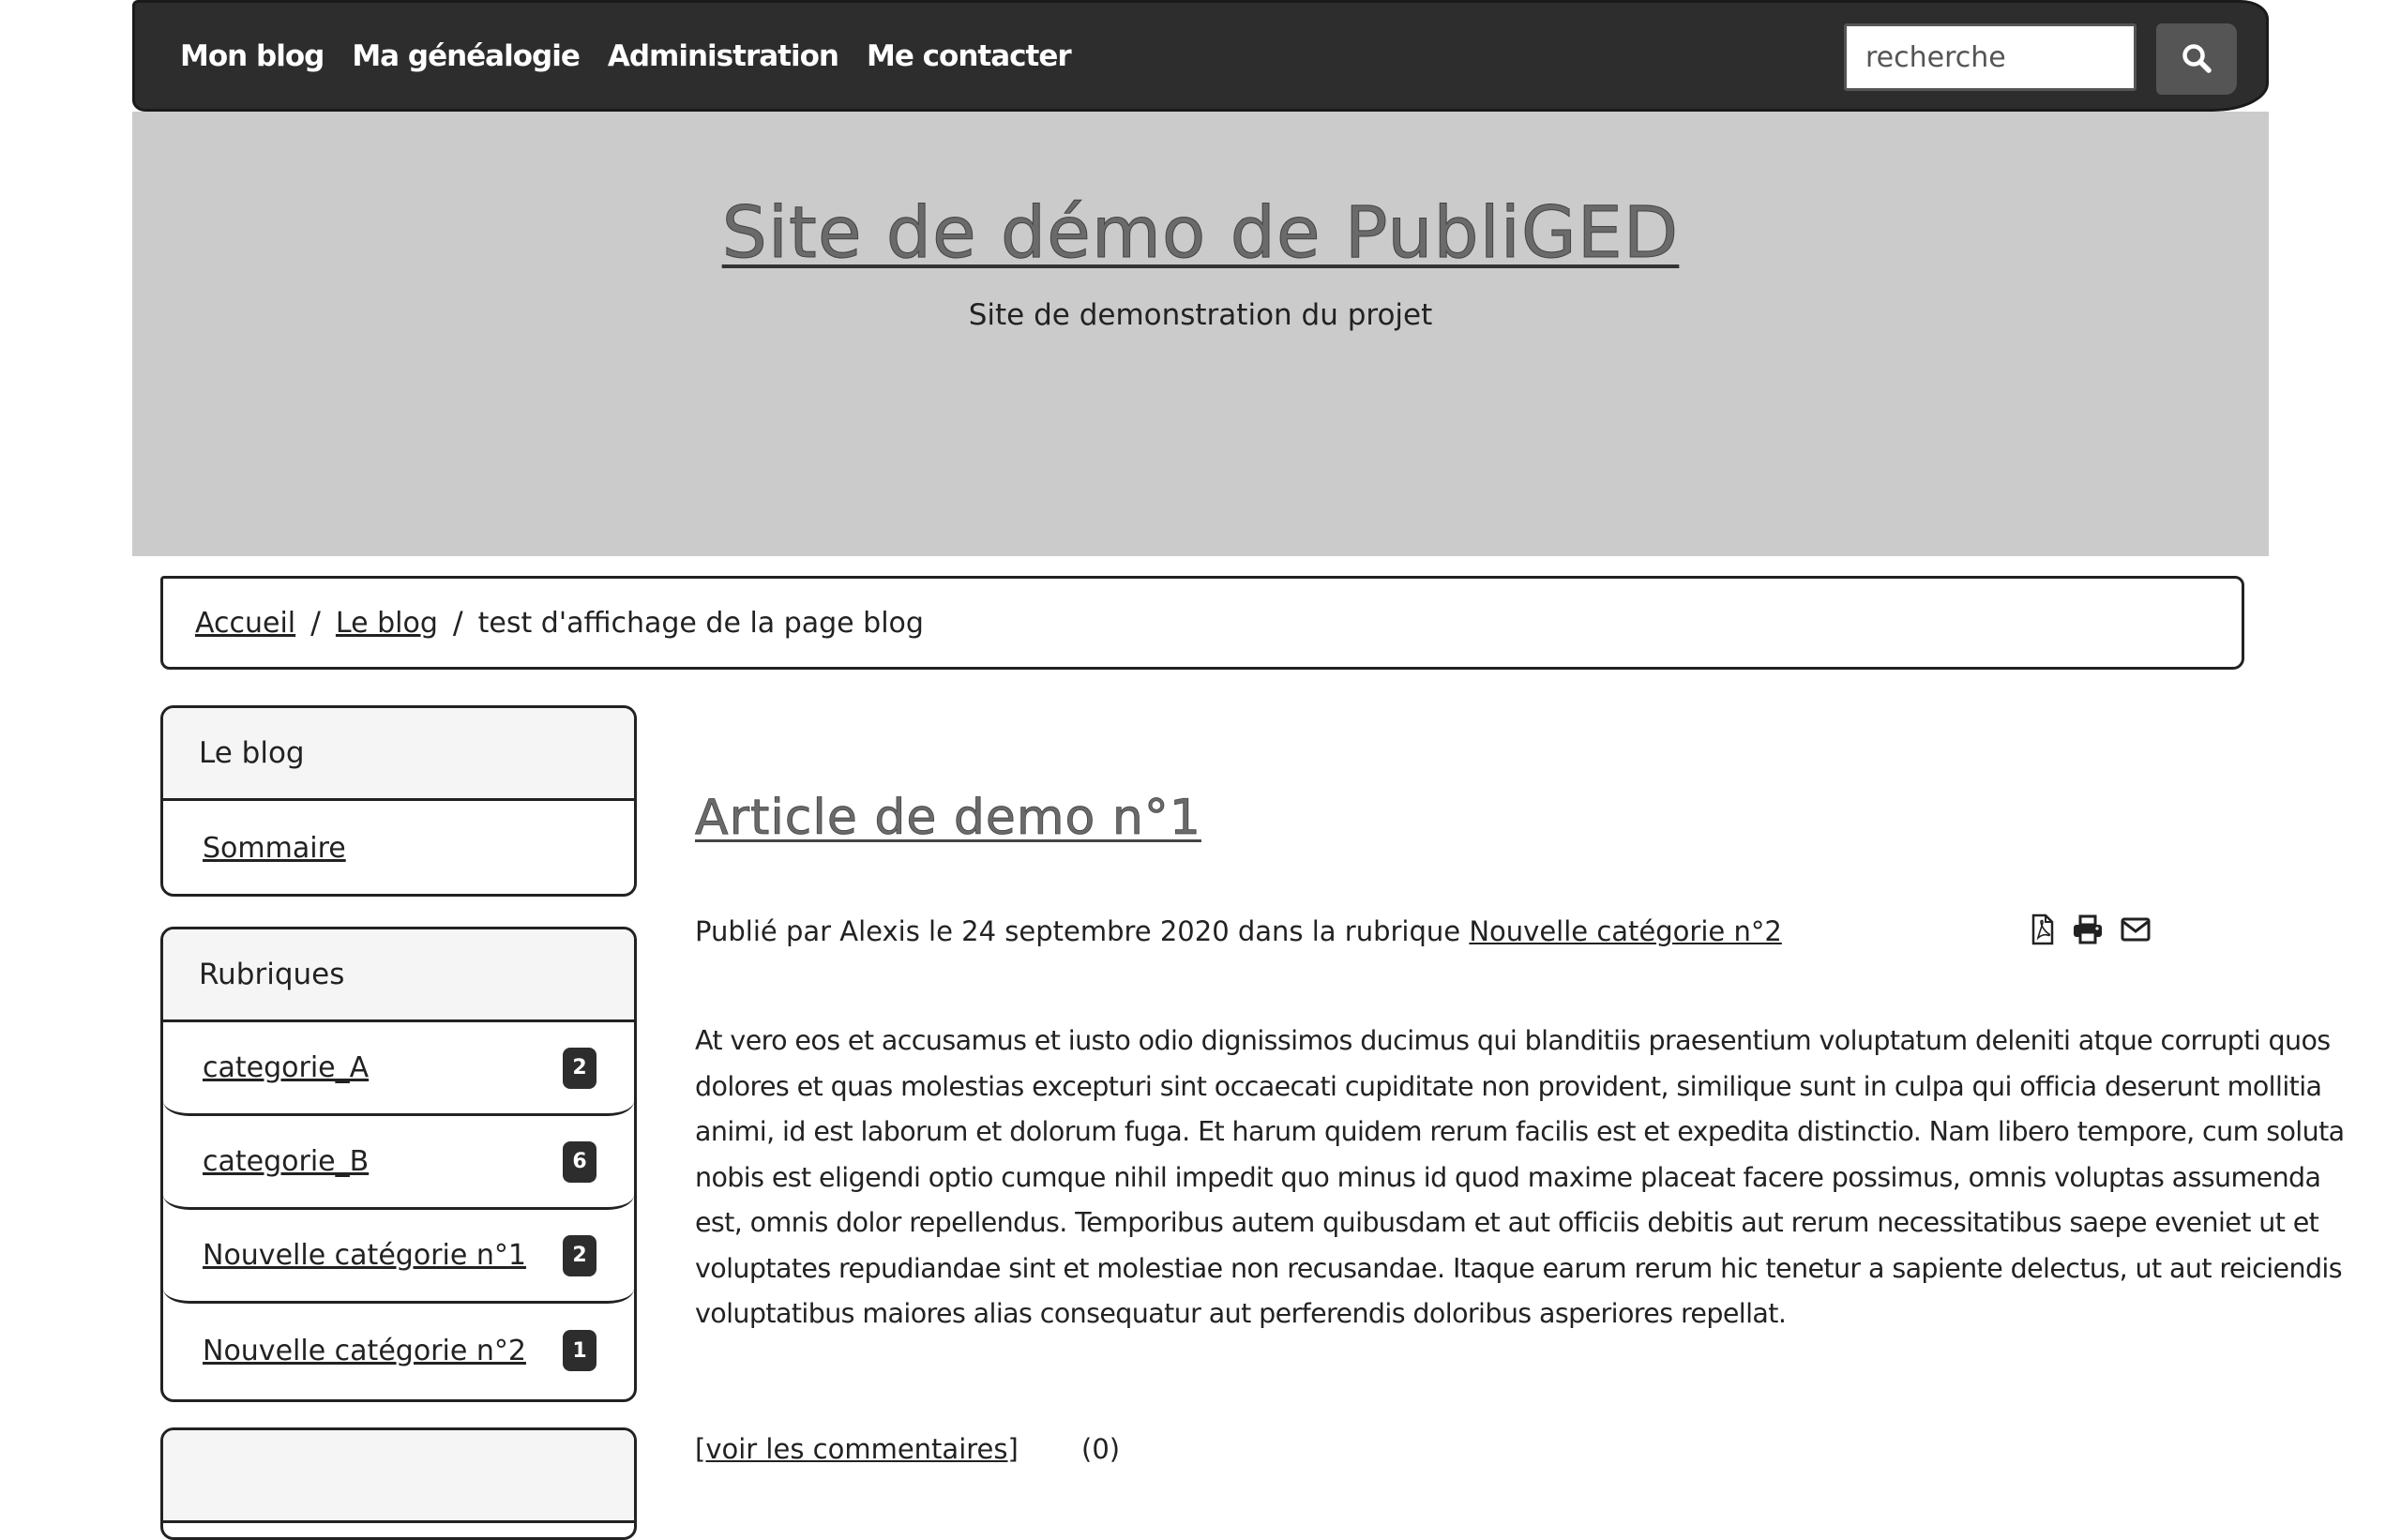 The width and height of the screenshot is (2401, 1540). Describe the element at coordinates (398, 754) in the screenshot. I see `panel-heading-blog: Le blog` at that location.